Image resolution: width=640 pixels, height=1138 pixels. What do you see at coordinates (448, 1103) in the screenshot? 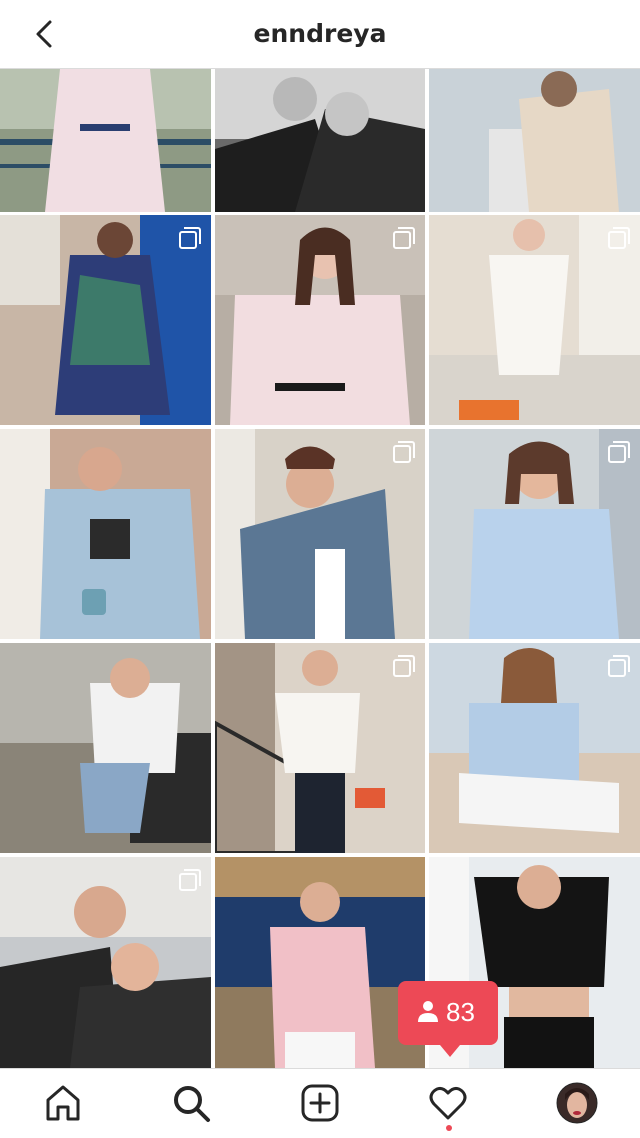
I see `heart-icon` at bounding box center [448, 1103].